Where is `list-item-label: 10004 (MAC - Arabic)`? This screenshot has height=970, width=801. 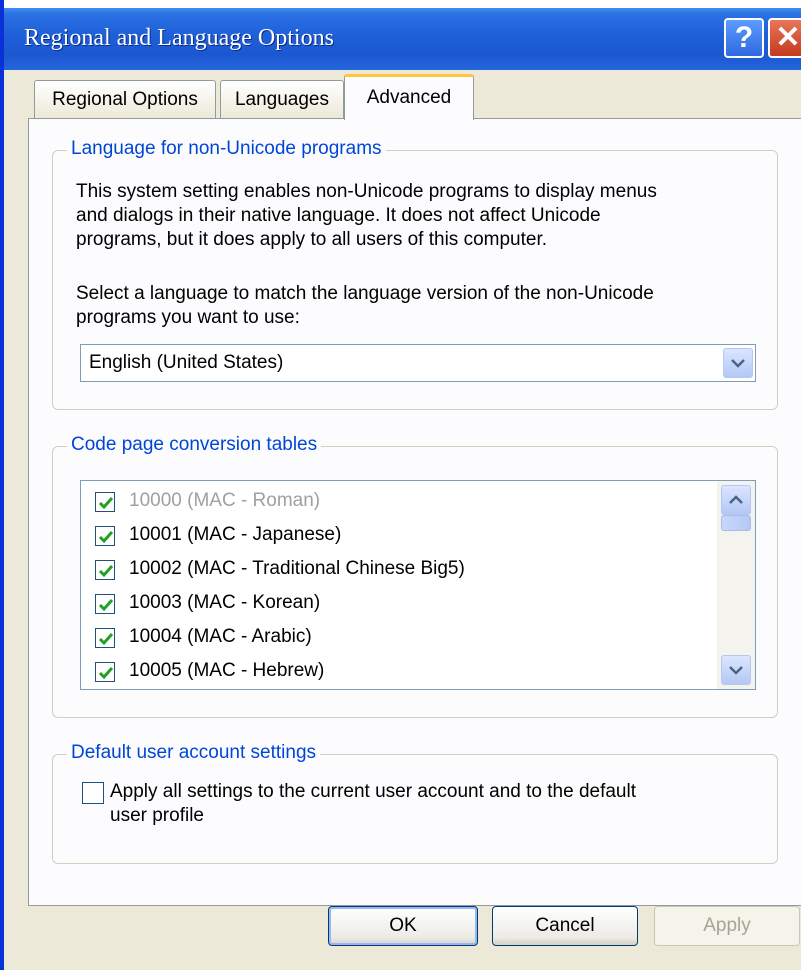
list-item-label: 10004 (MAC - Arabic) is located at coordinates (220, 636).